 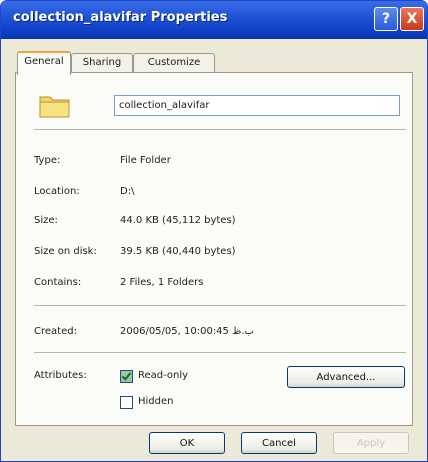 What do you see at coordinates (47, 160) in the screenshot?
I see `type-label: Type:` at bounding box center [47, 160].